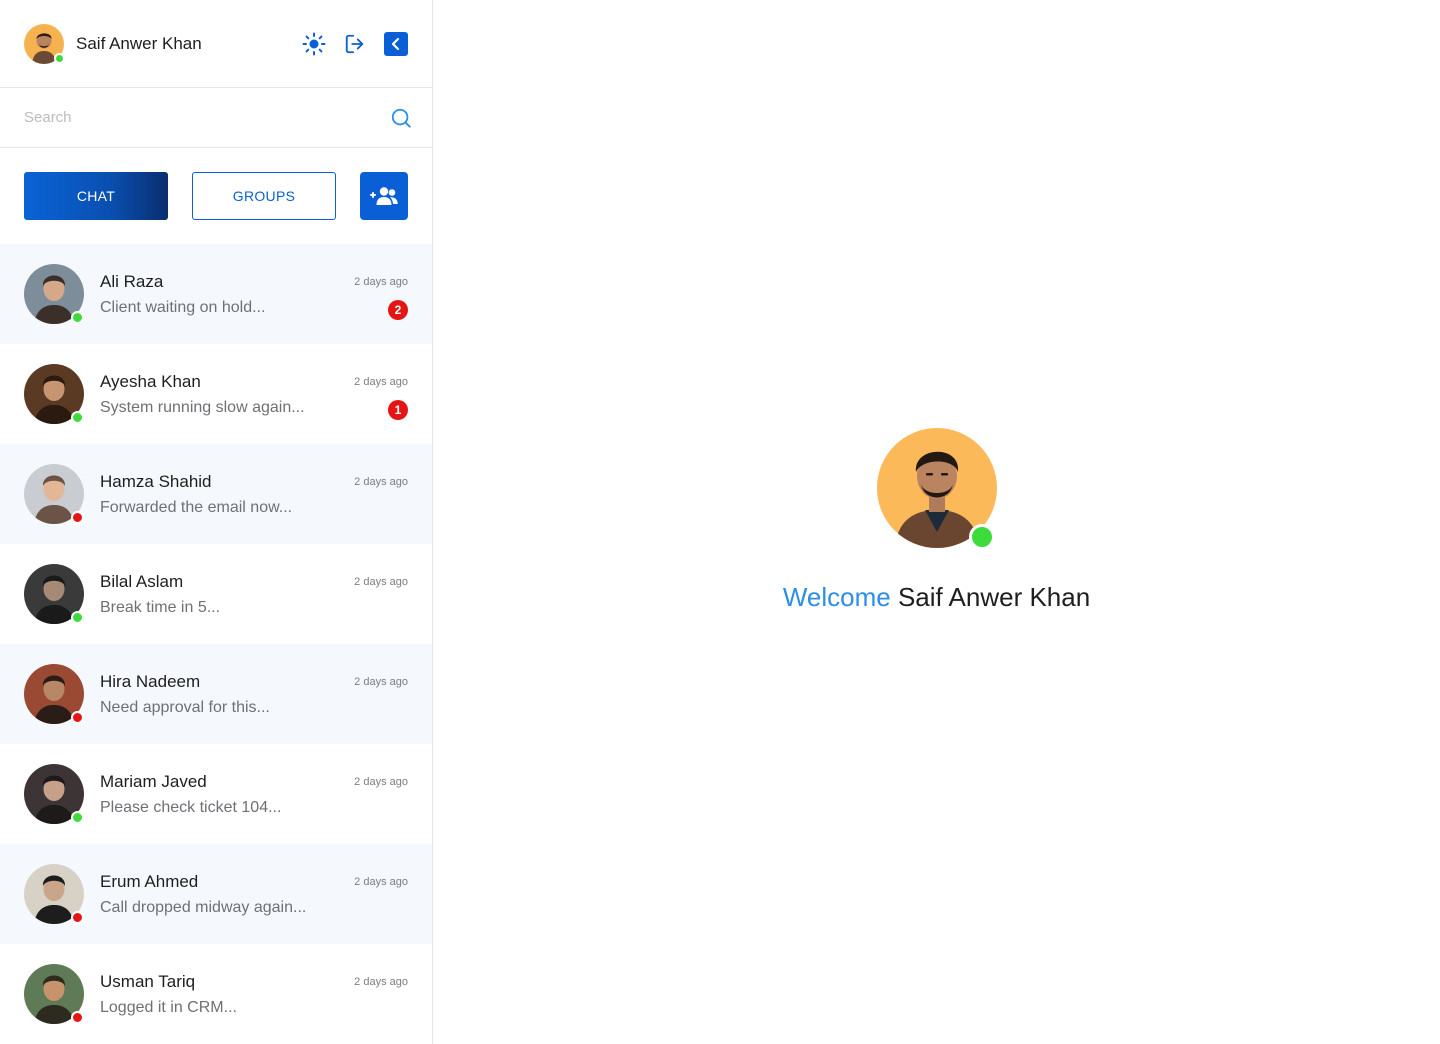 This screenshot has height=1044, width=1440. Describe the element at coordinates (936, 489) in the screenshot. I see `welcome-avatar` at that location.